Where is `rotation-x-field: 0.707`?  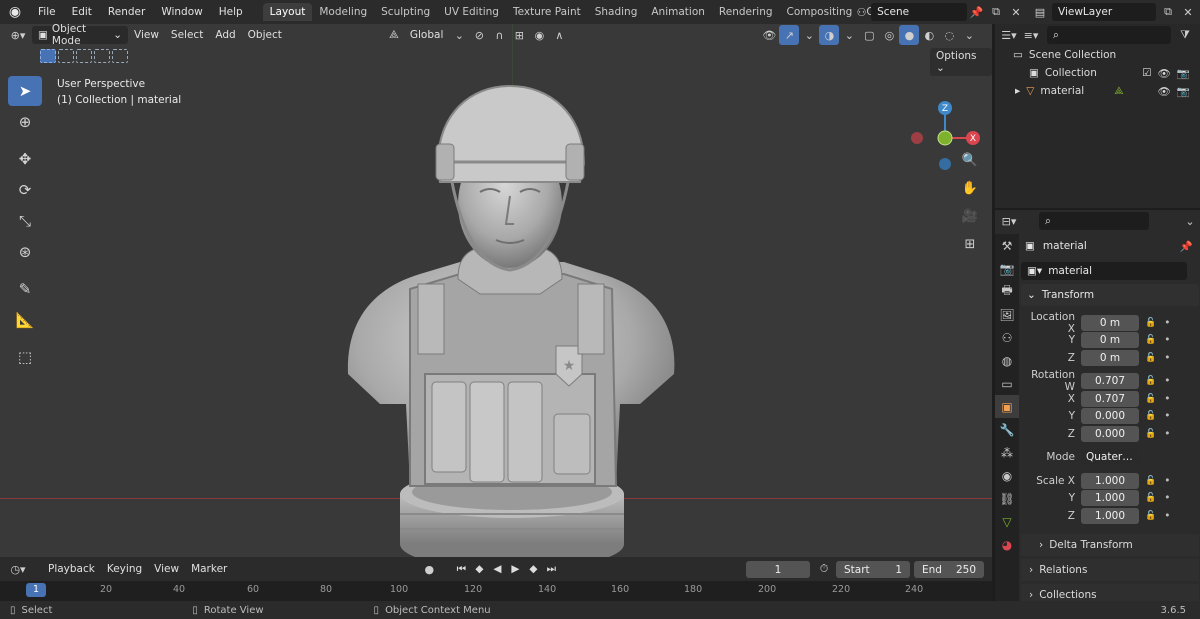 rotation-x-field: 0.707 is located at coordinates (1110, 398).